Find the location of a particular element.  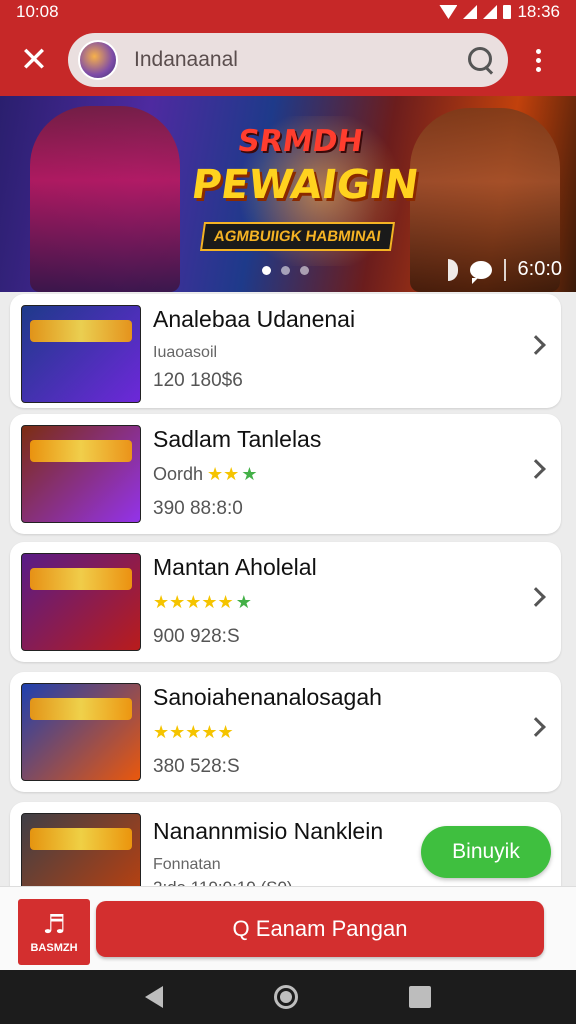

back-icon is located at coordinates (154, 997).